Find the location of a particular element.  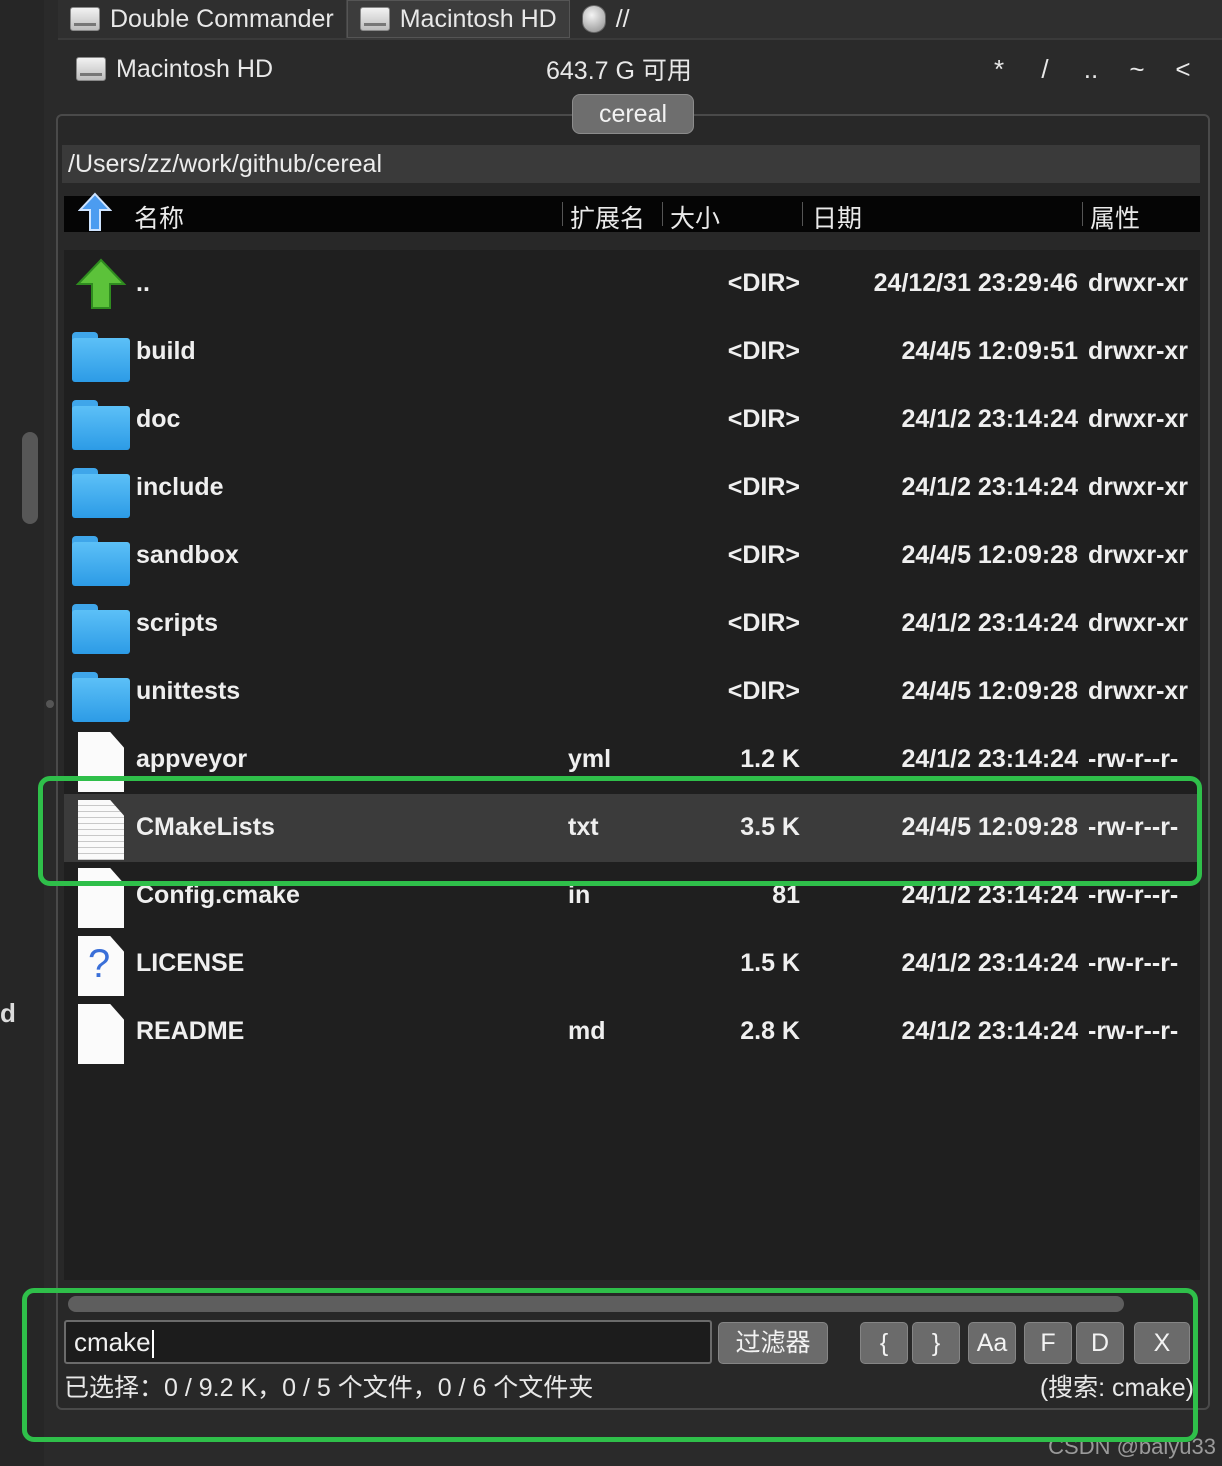

file-name: CMakeLists is located at coordinates (205, 827).